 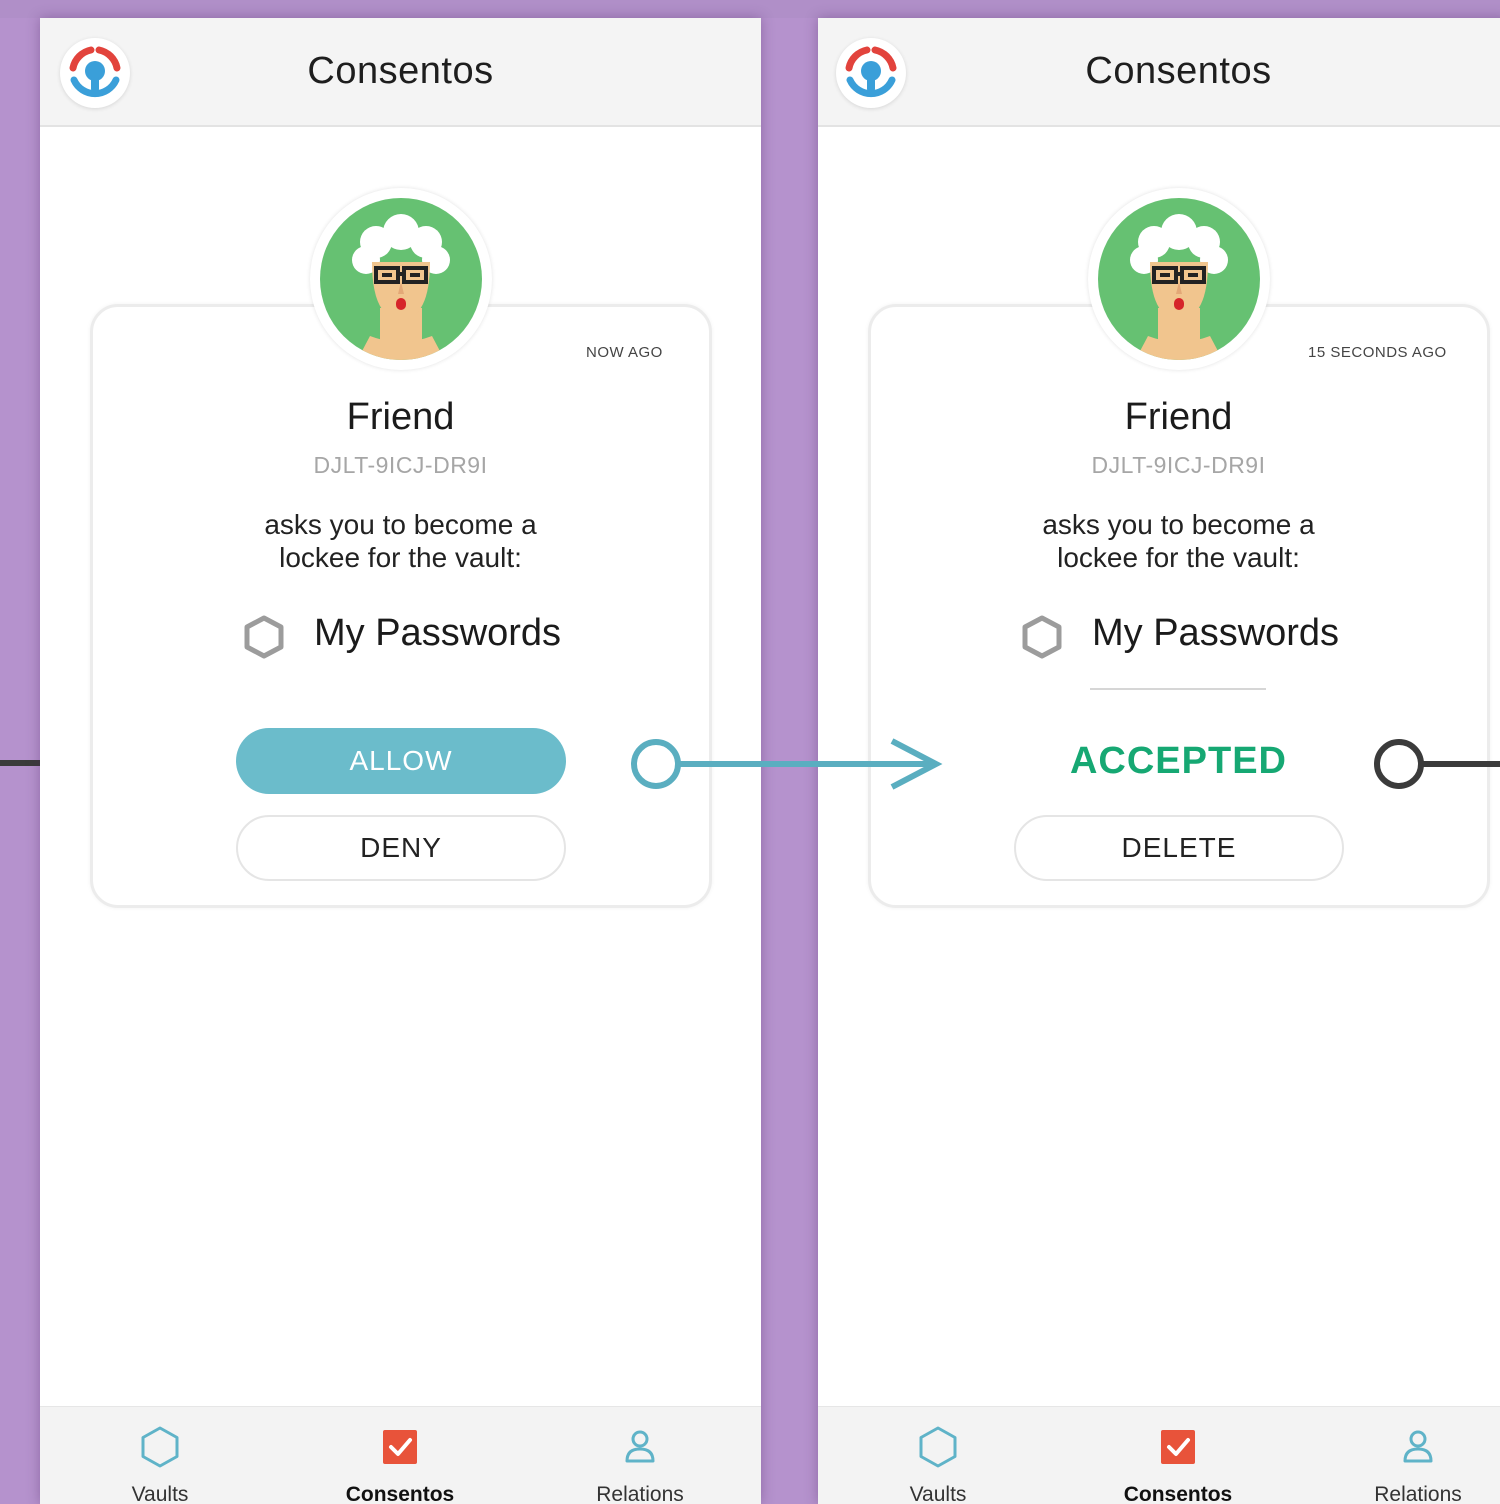 What do you see at coordinates (1179, 848) in the screenshot?
I see `delete-button: DELETE` at bounding box center [1179, 848].